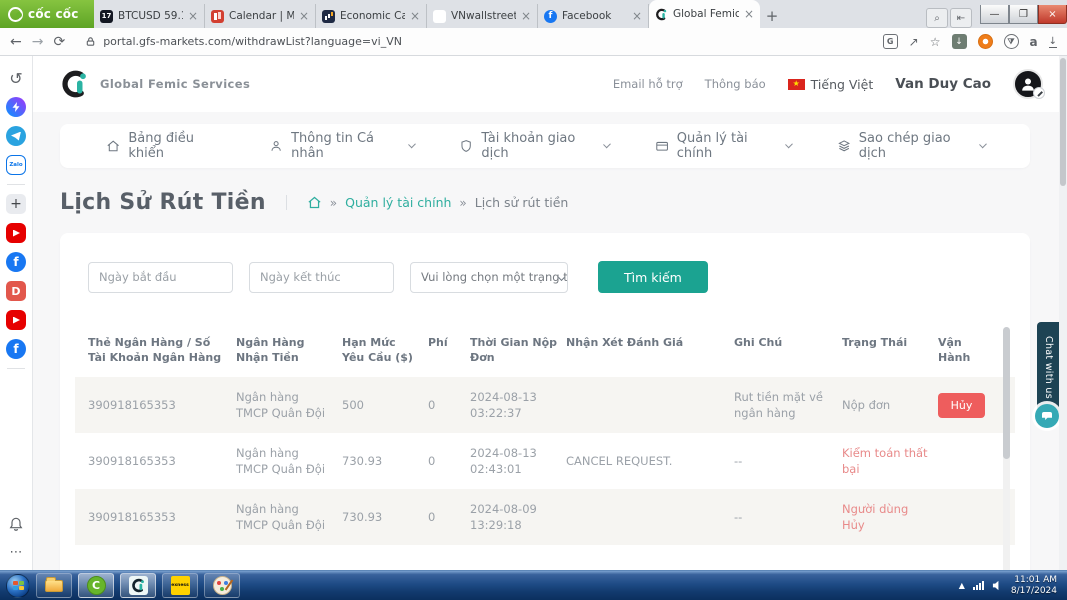 The width and height of the screenshot is (1067, 600). I want to click on gfs-logo-icon, so click(74, 84).